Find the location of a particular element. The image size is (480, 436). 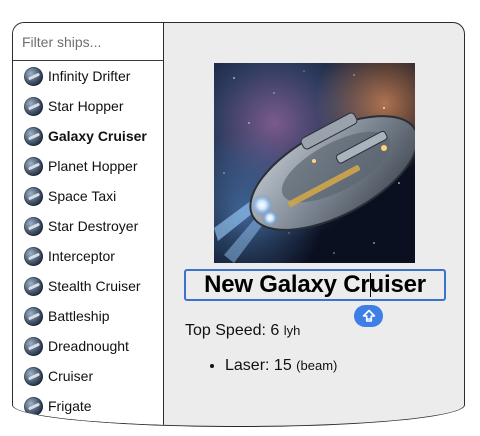

ship-item-stealth-cruiser: Stealth Cruiser is located at coordinates (88, 286).